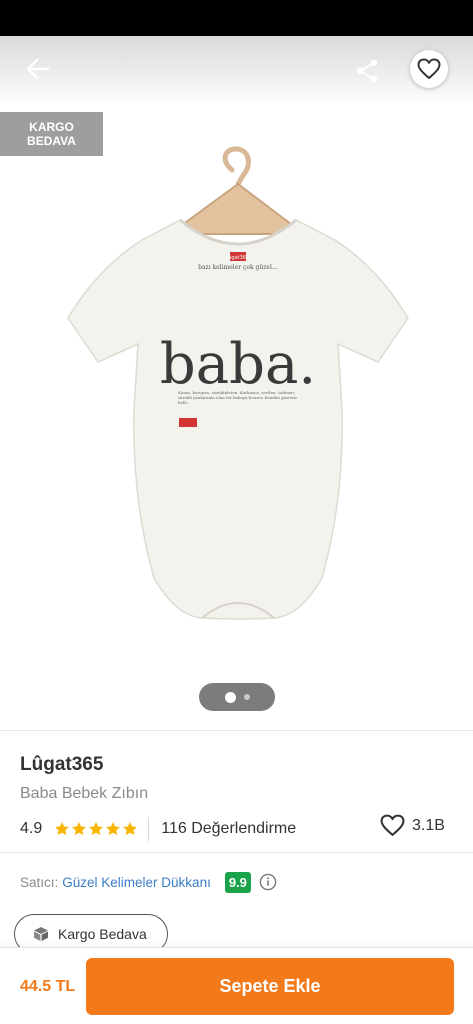 The image size is (473, 1024). I want to click on review-count-link: 116 Değerlendirme, so click(228, 829).